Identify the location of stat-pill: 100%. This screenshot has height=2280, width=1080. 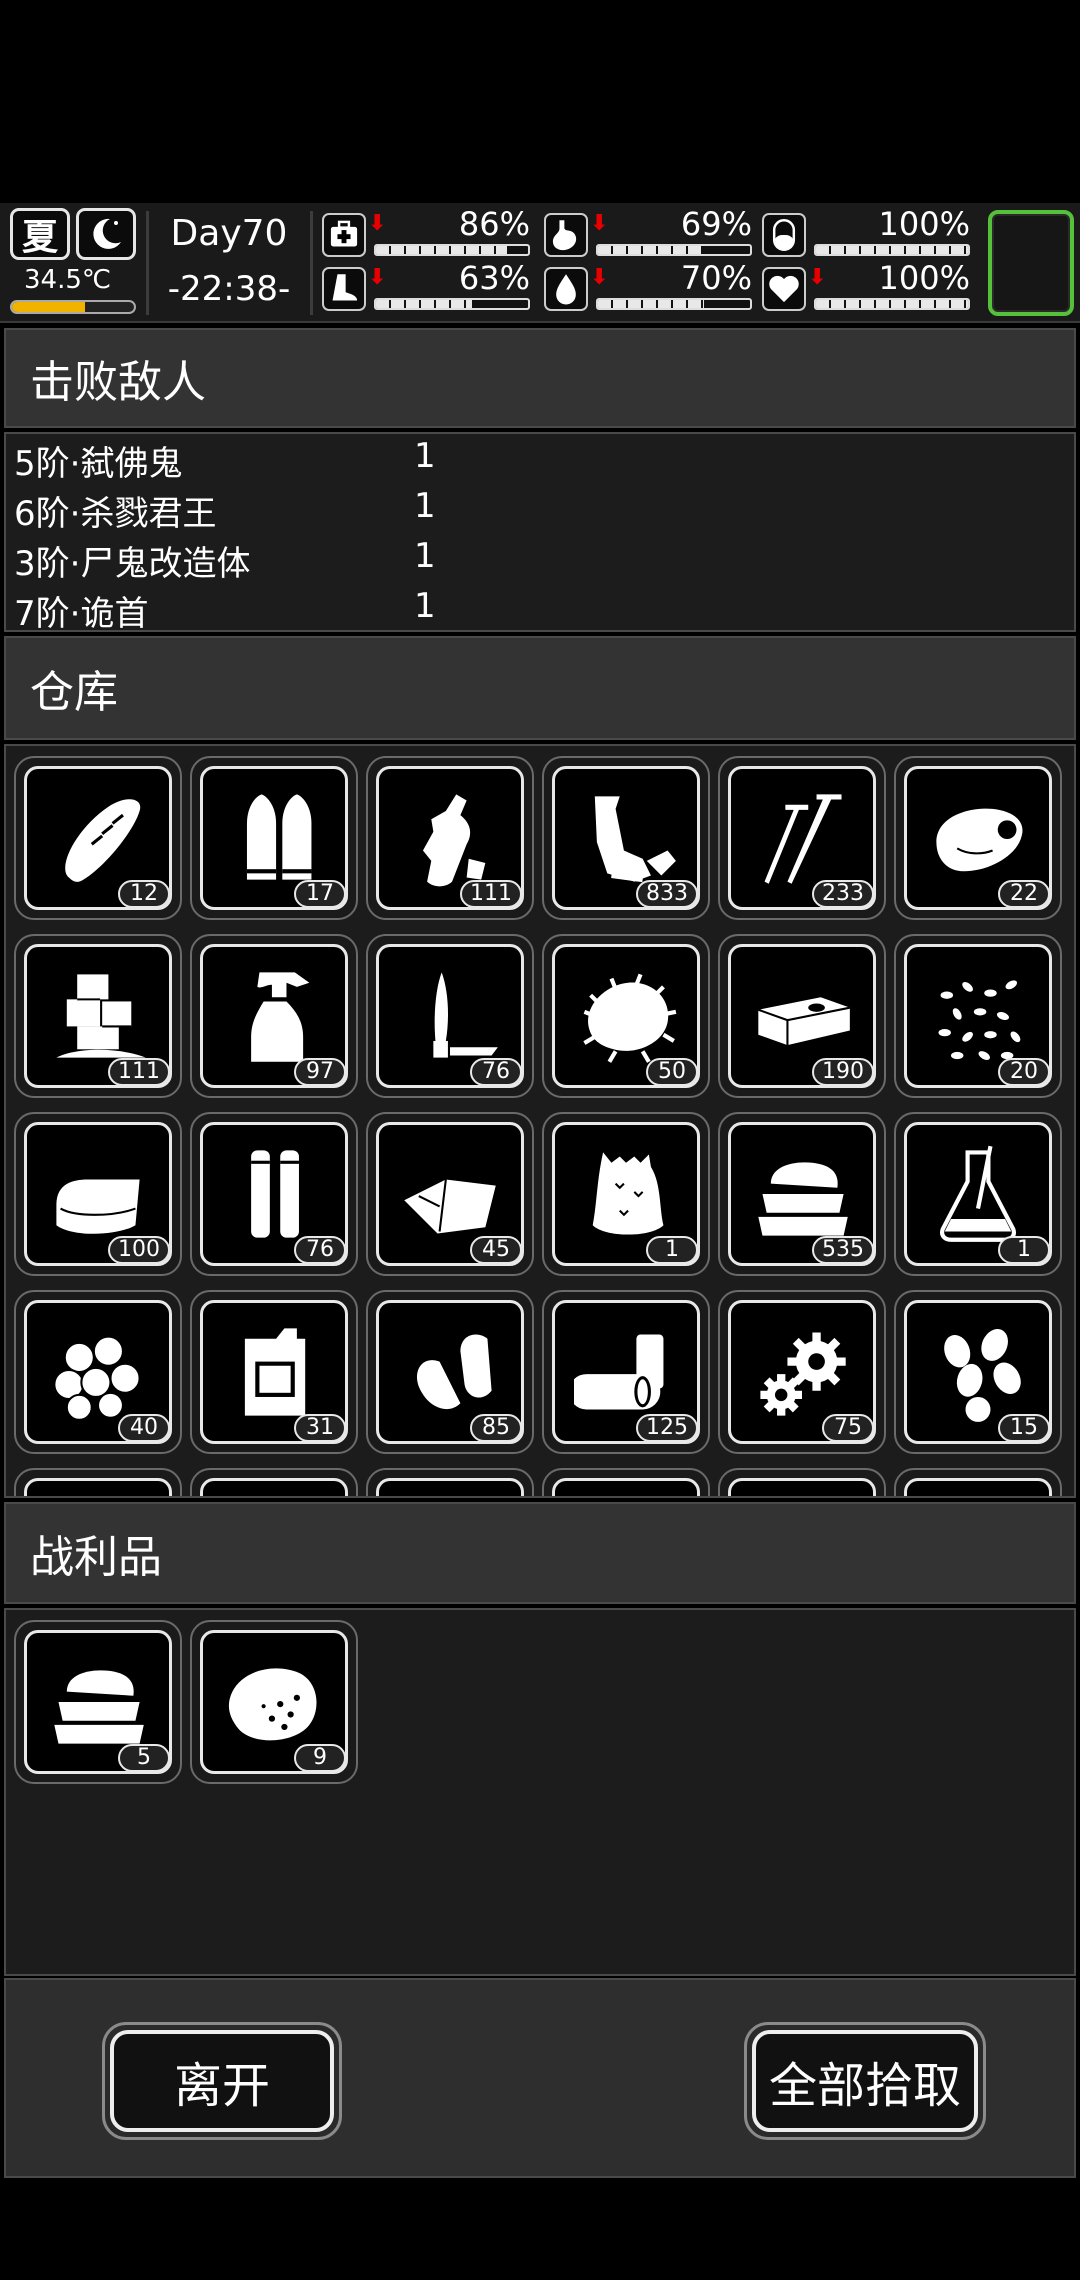
(867, 233).